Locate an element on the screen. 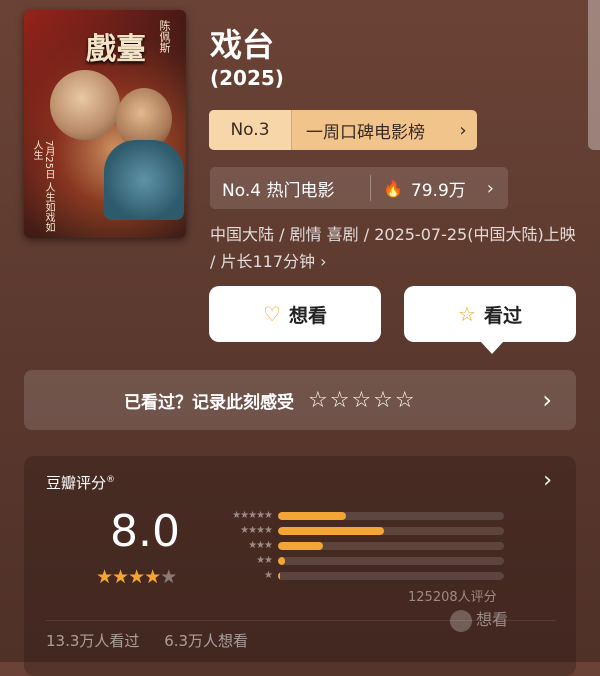  rating-score: 8.0 is located at coordinates (145, 531).